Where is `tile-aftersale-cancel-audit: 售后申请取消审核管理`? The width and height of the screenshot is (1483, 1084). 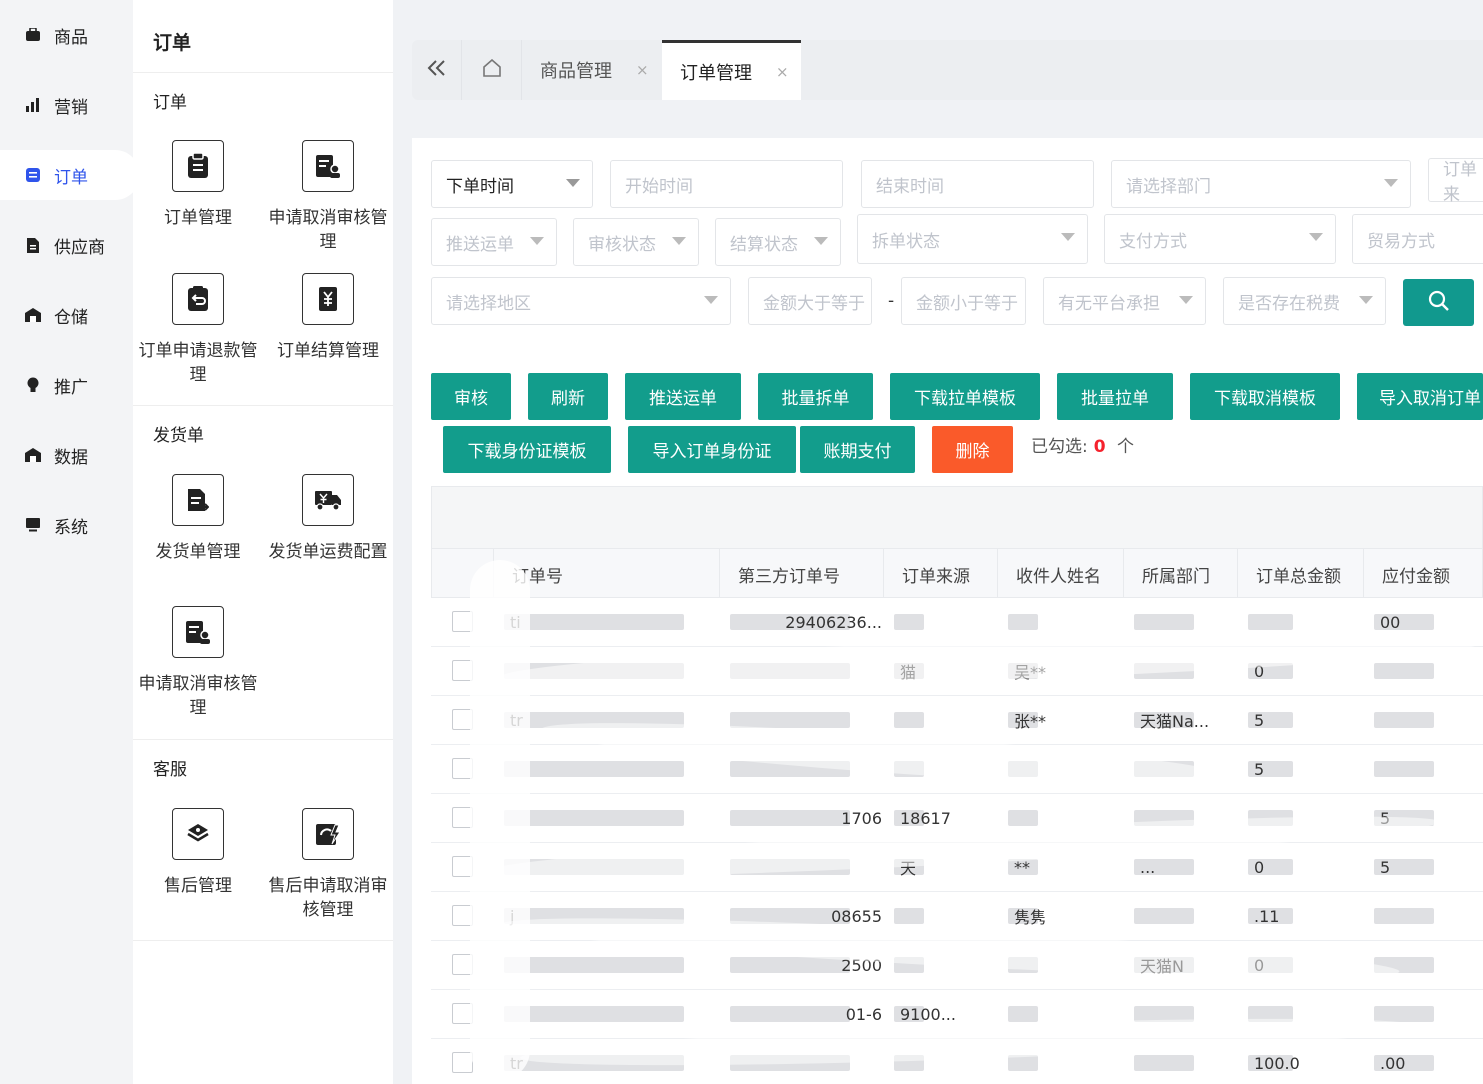
tile-aftersale-cancel-audit: 售后申请取消审核管理 is located at coordinates (328, 865).